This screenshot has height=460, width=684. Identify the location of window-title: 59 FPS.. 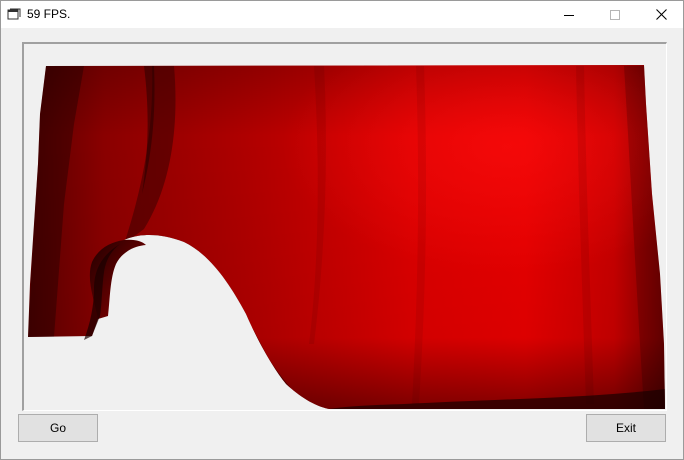
(49, 14).